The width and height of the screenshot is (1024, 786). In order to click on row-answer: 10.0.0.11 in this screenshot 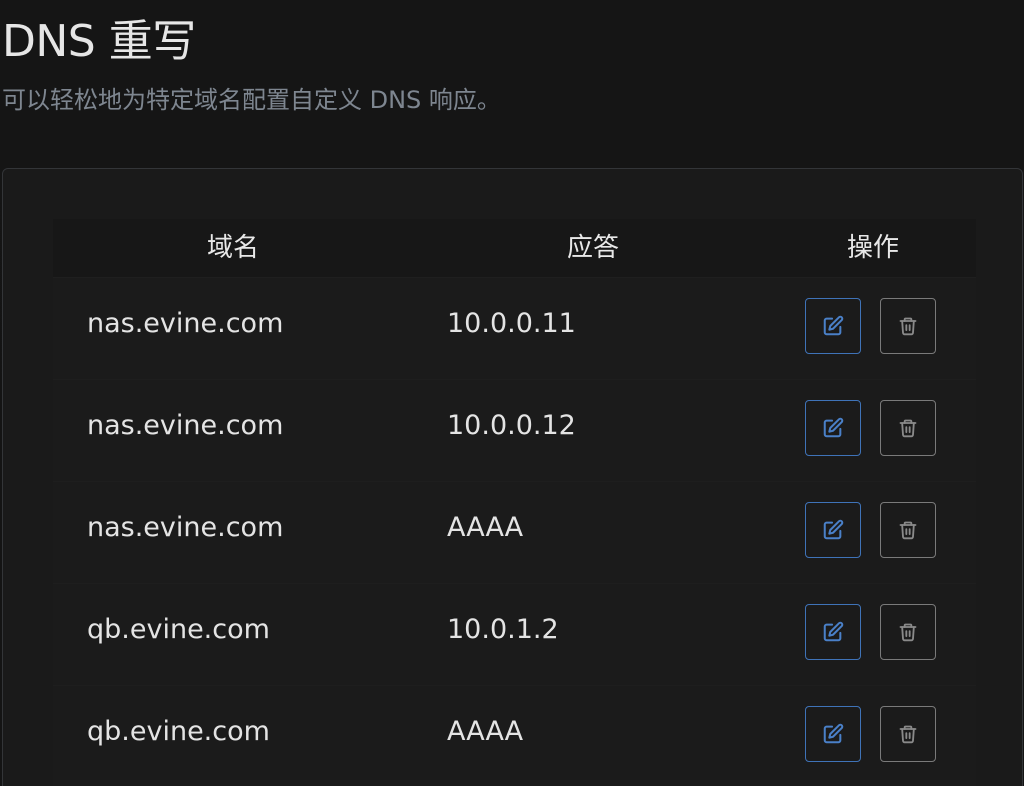, I will do `click(511, 323)`.